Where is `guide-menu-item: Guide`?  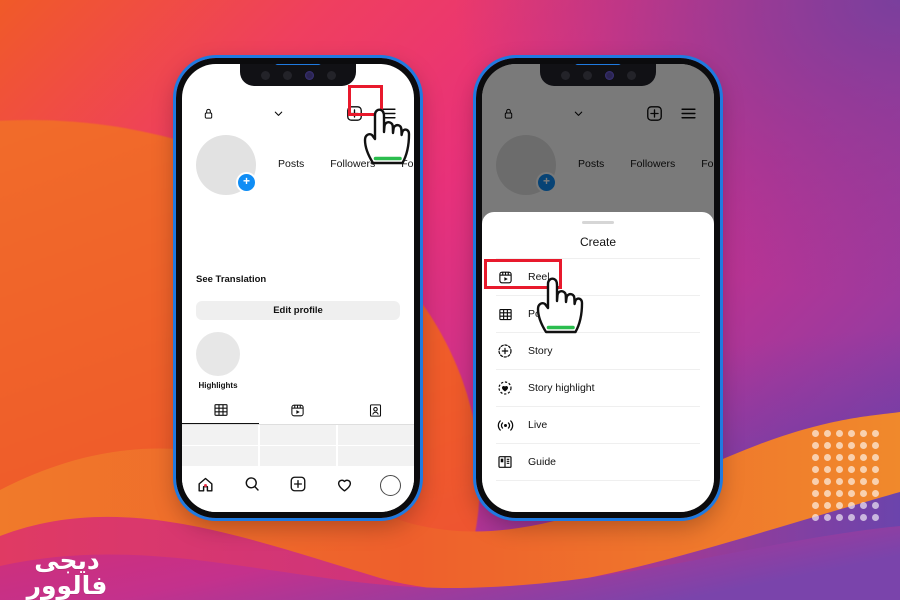 guide-menu-item: Guide is located at coordinates (598, 461).